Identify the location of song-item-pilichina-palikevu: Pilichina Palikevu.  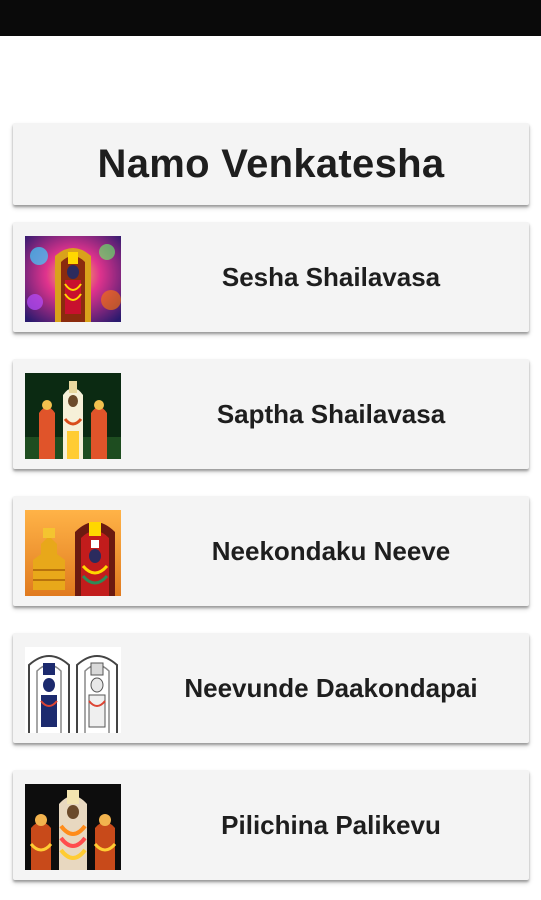
(271, 825).